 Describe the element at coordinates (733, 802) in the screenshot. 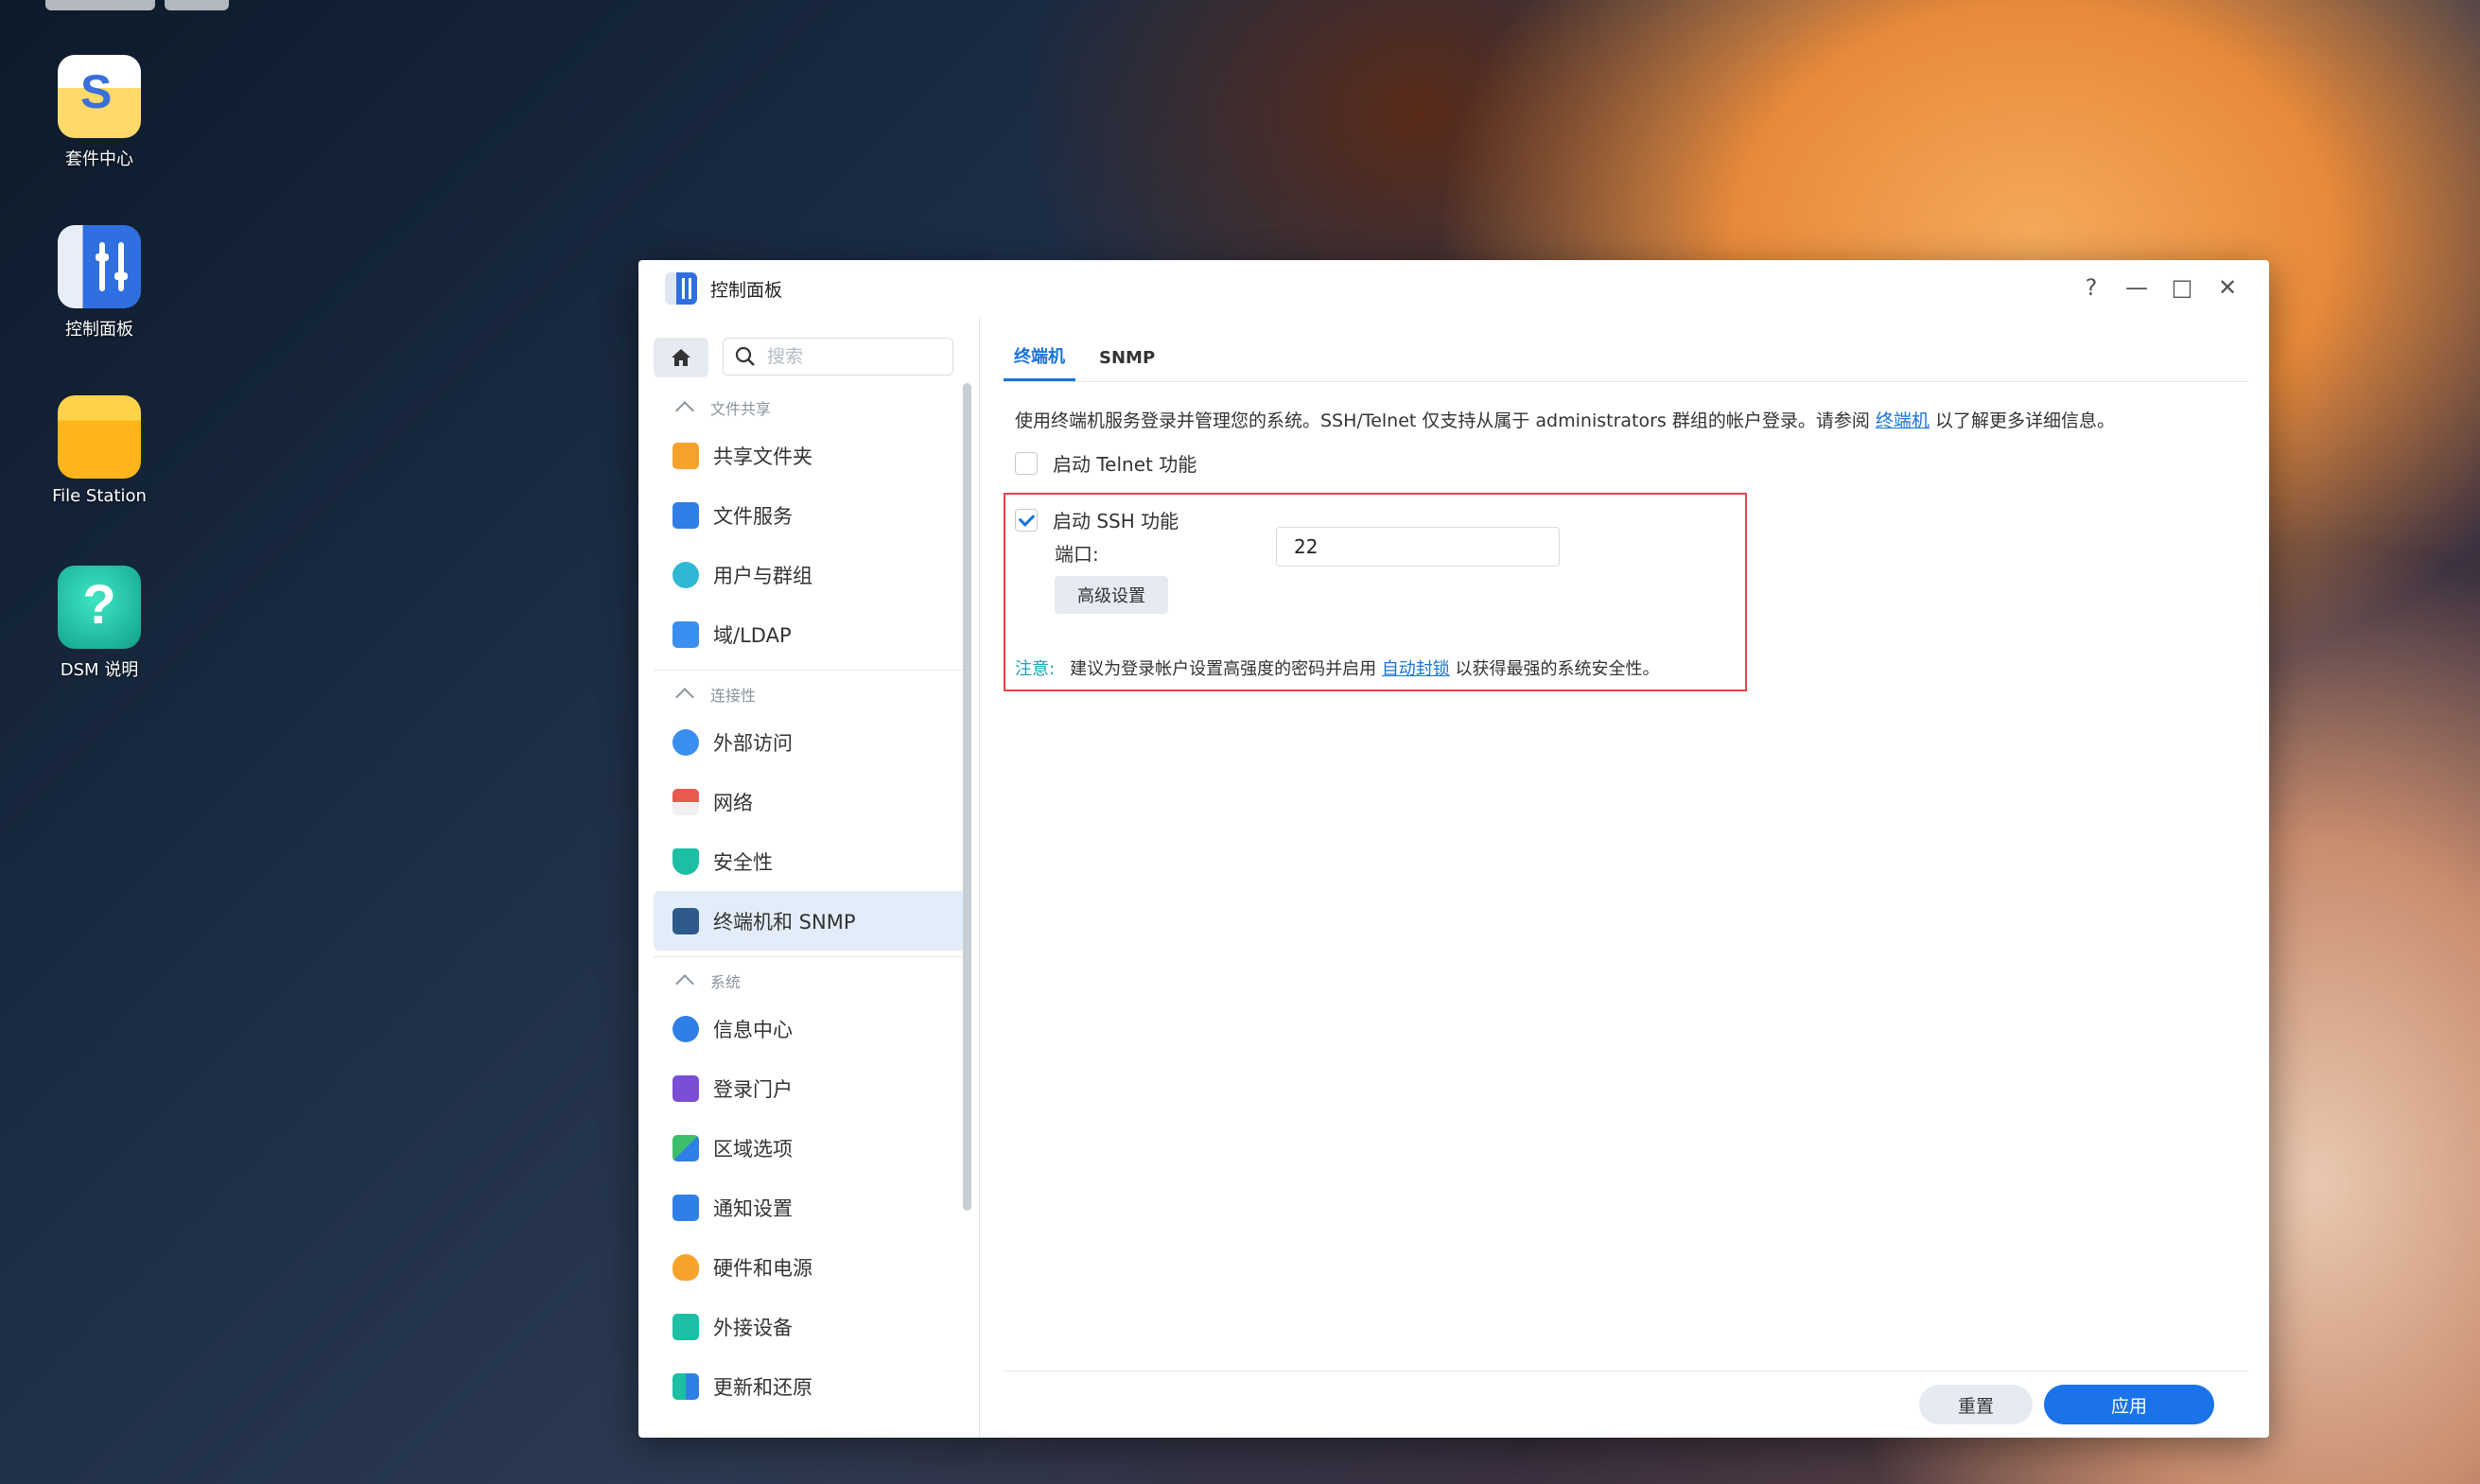

I see `sidebar-item-label: 网络` at that location.